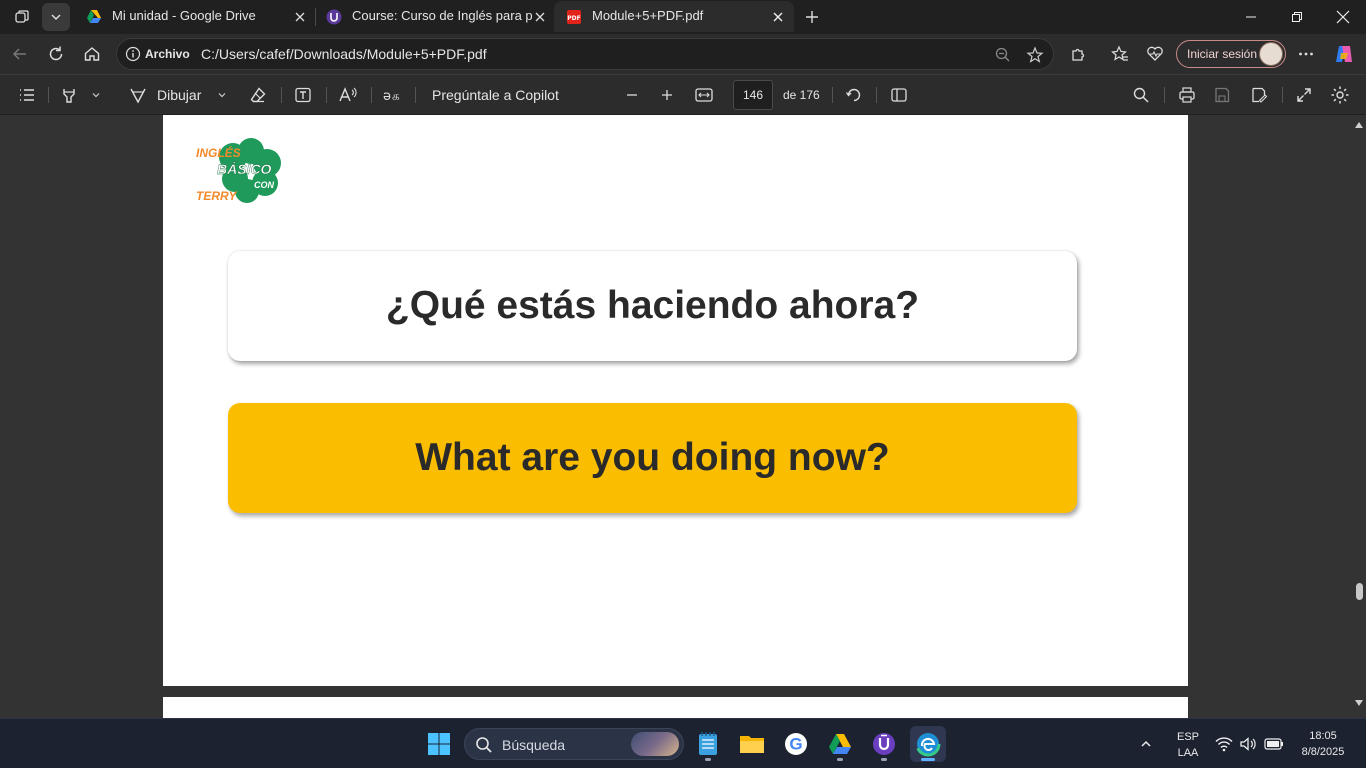 This screenshot has height=768, width=1366. I want to click on ingles-basico-logo: INGLÉS BÁSICO CON TERRY, so click(238, 170).